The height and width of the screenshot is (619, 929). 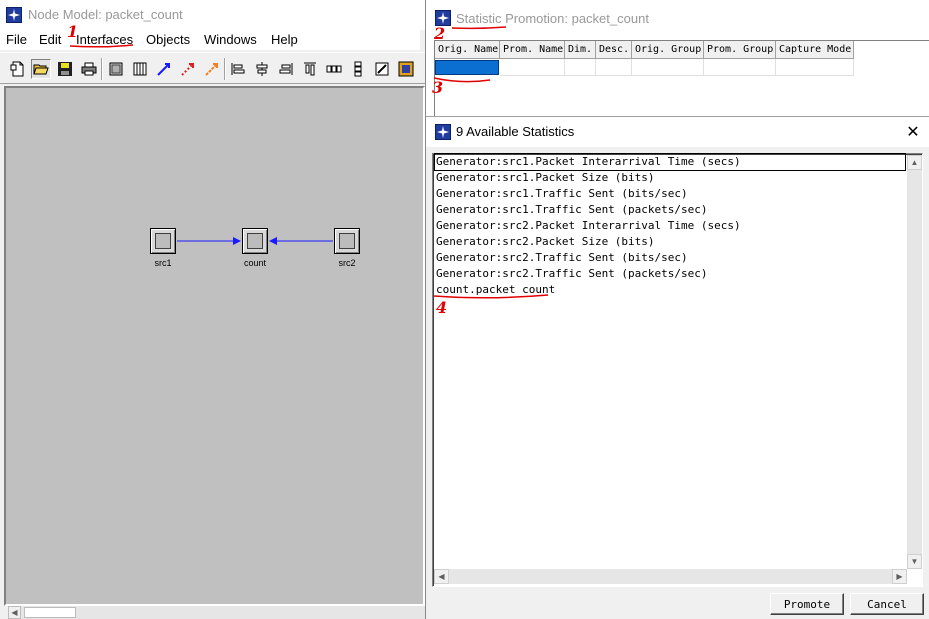 I want to click on promote-button: Promote, so click(x=807, y=604).